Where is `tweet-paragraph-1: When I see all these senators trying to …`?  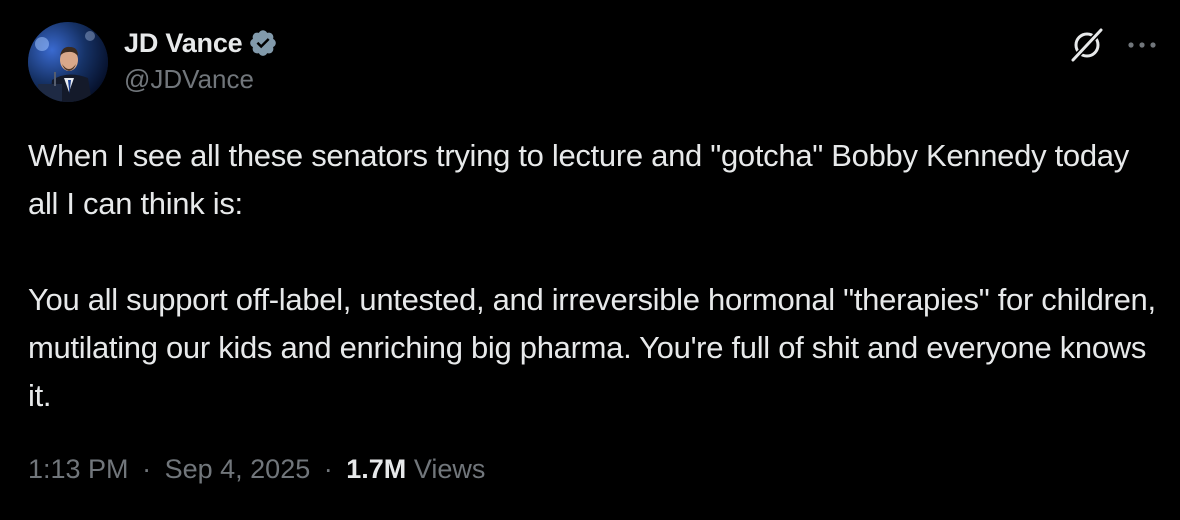
tweet-paragraph-1: When I see all these senators trying to … is located at coordinates (578, 179).